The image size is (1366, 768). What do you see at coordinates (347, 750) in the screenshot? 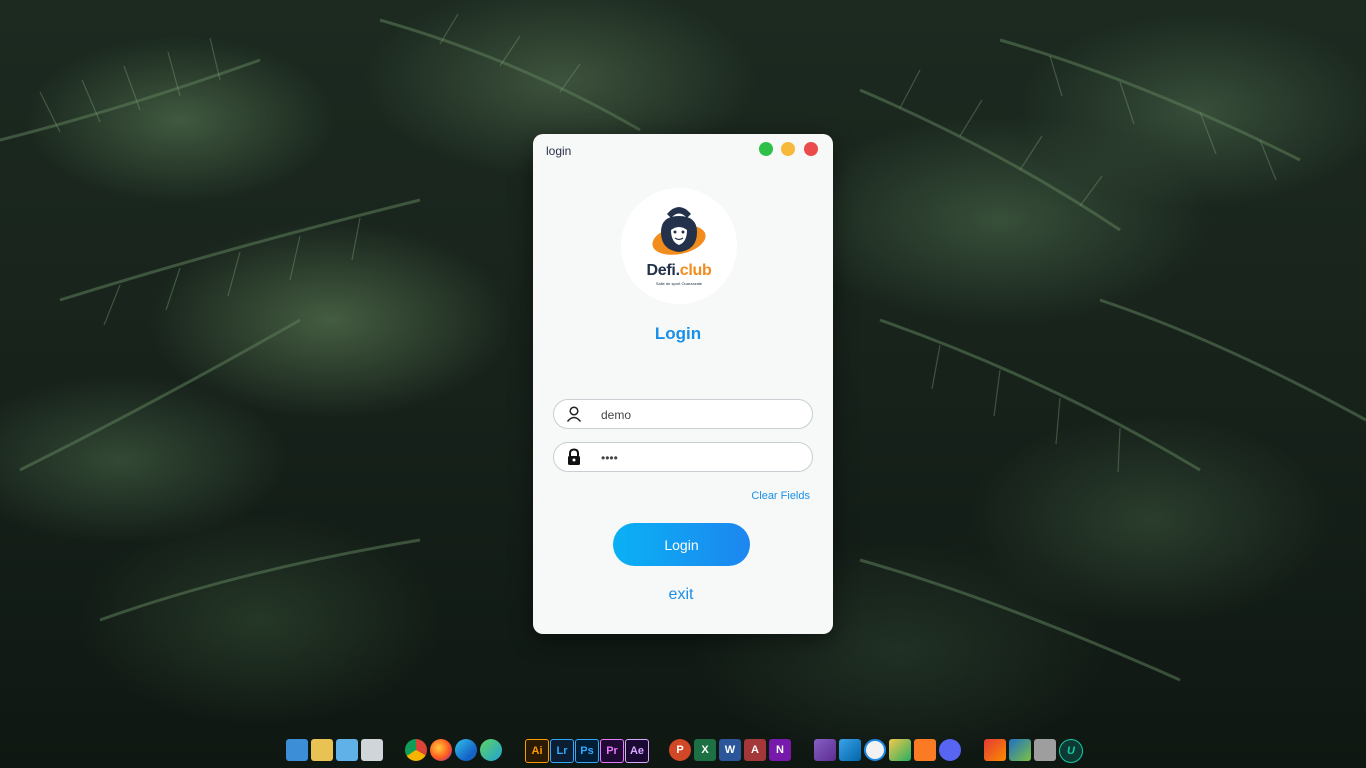
I see `control-panel-icon` at bounding box center [347, 750].